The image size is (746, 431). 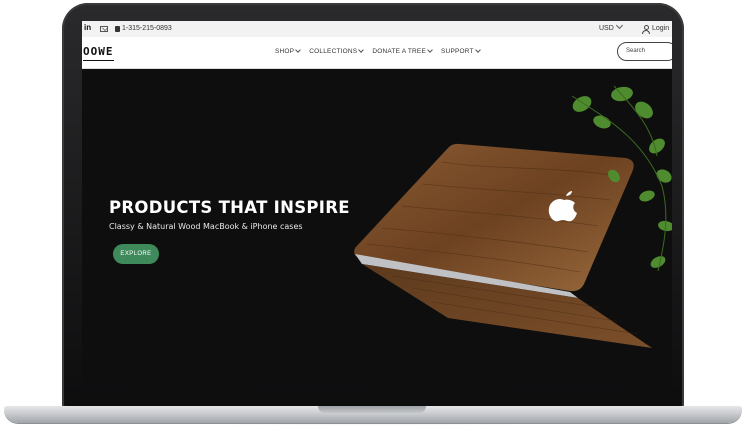 What do you see at coordinates (333, 51) in the screenshot?
I see `nav-item-label: COLLECTIONS` at bounding box center [333, 51].